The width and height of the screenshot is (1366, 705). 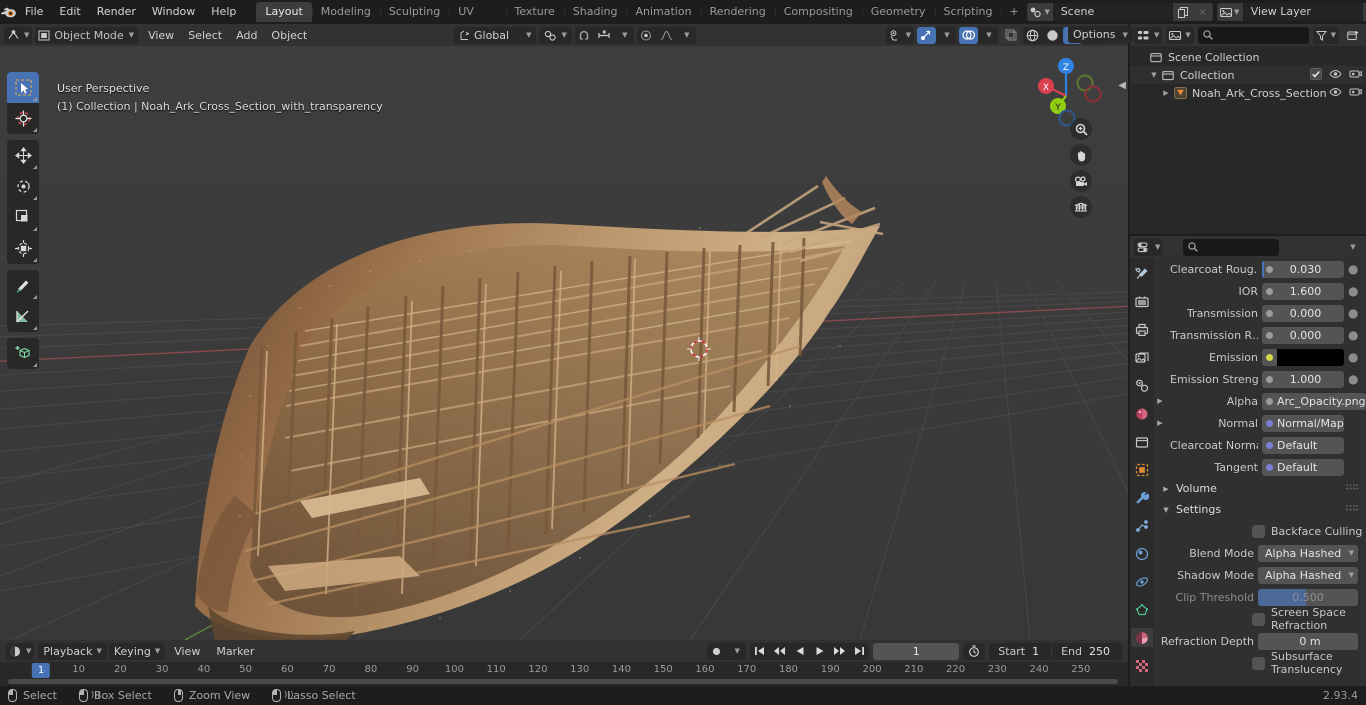 I want to click on gizmo-toggle-icon, so click(x=926, y=35).